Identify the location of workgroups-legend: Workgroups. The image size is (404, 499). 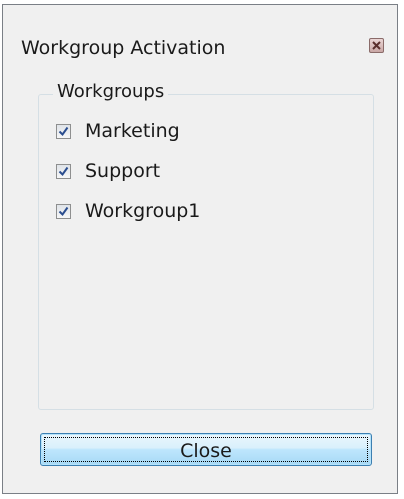
(111, 91).